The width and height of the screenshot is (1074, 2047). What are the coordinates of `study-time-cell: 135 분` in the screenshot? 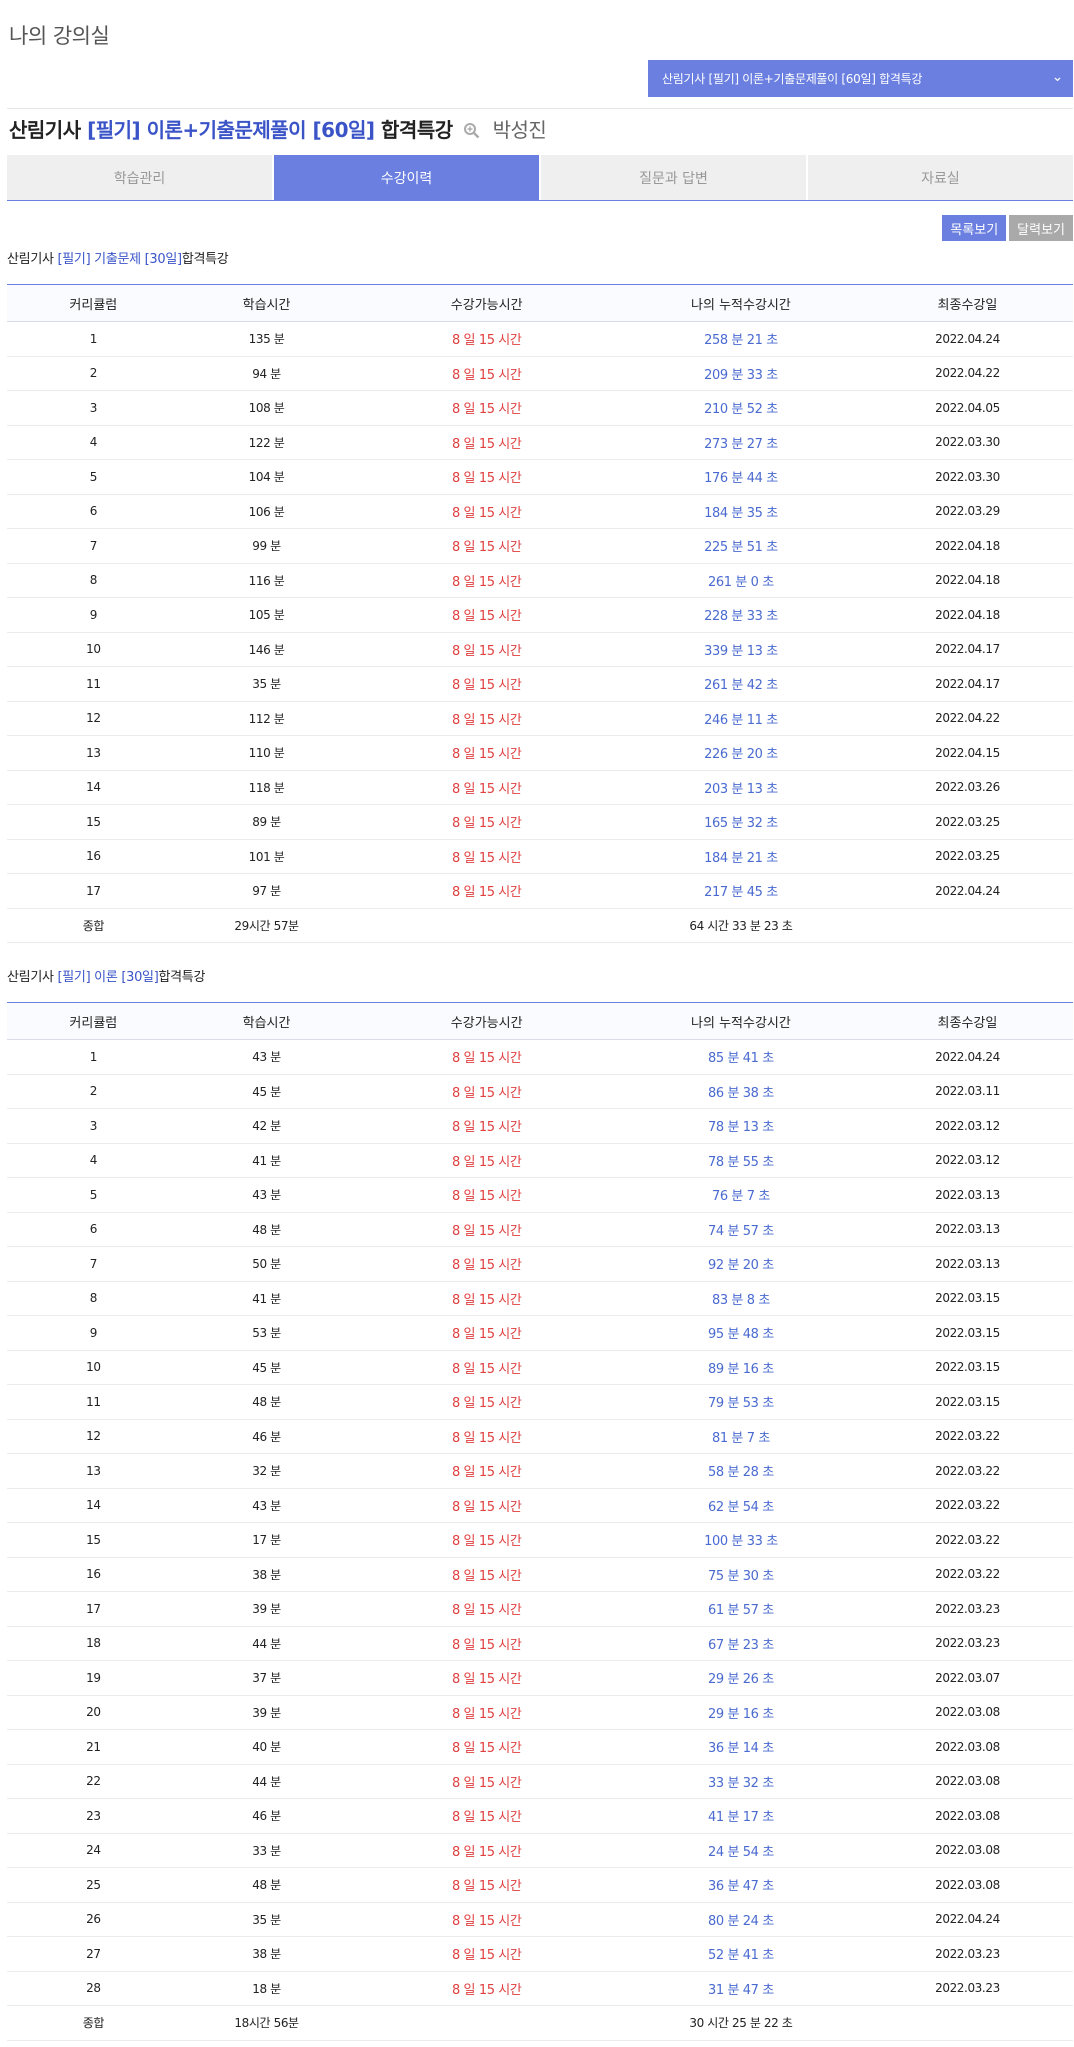 It's located at (266, 339).